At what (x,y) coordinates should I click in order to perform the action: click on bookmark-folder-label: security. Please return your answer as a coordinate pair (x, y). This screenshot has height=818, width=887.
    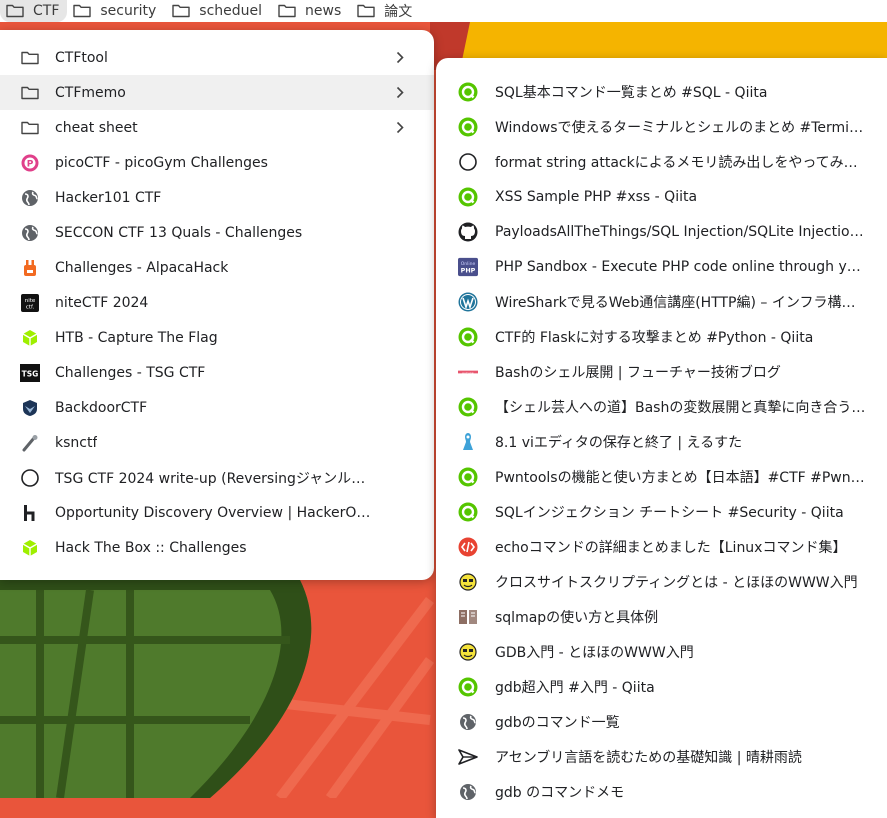
    Looking at the image, I should click on (128, 11).